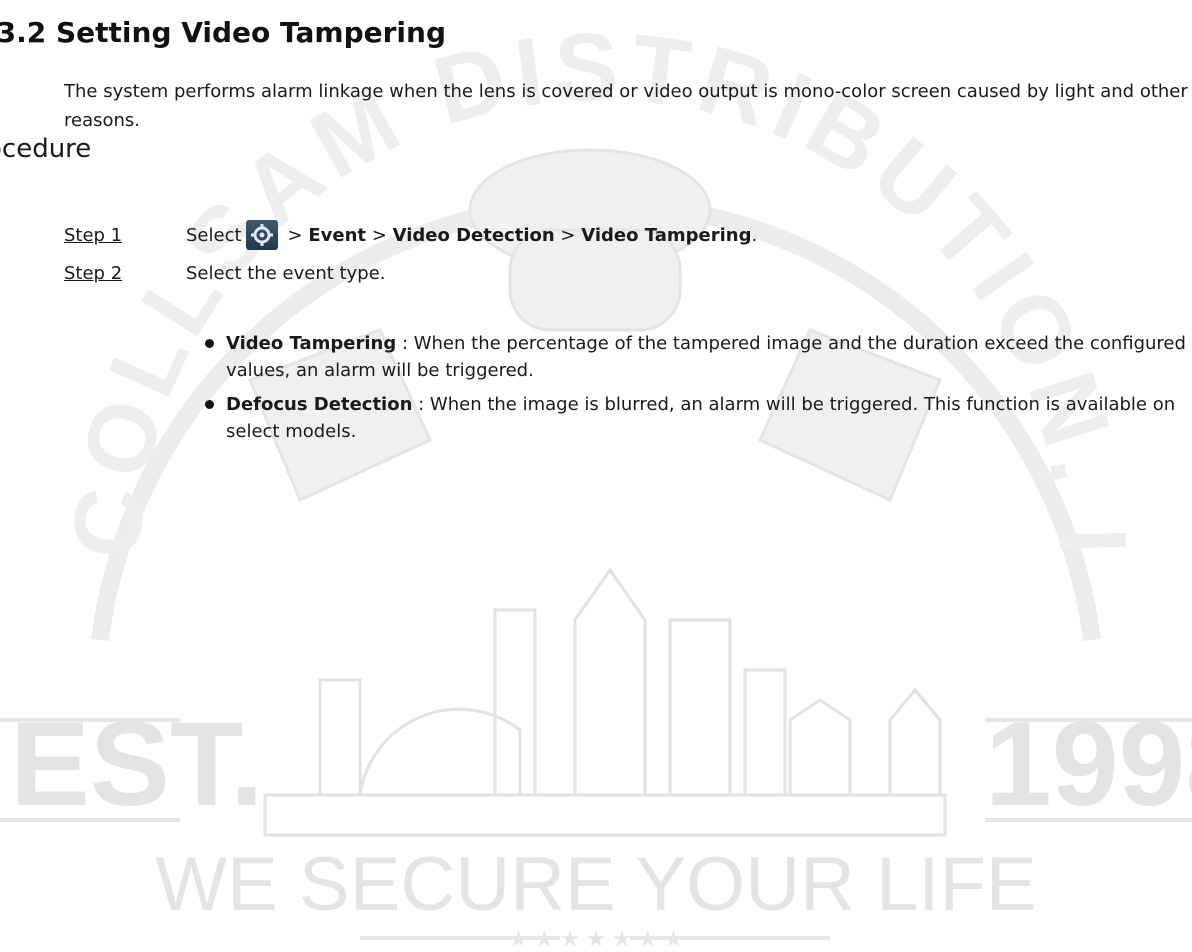  I want to click on procedure-heading: ocedure, so click(46, 149).